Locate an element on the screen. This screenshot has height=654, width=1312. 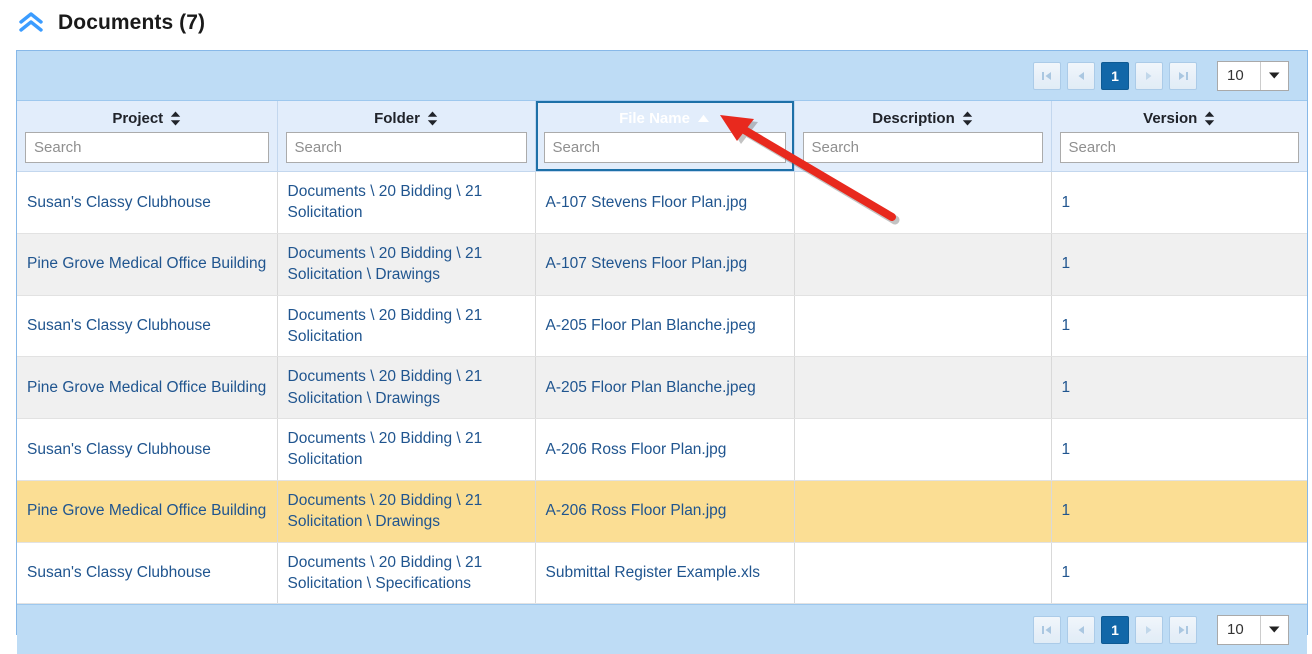
column-header-description: Description is located at coordinates (923, 136).